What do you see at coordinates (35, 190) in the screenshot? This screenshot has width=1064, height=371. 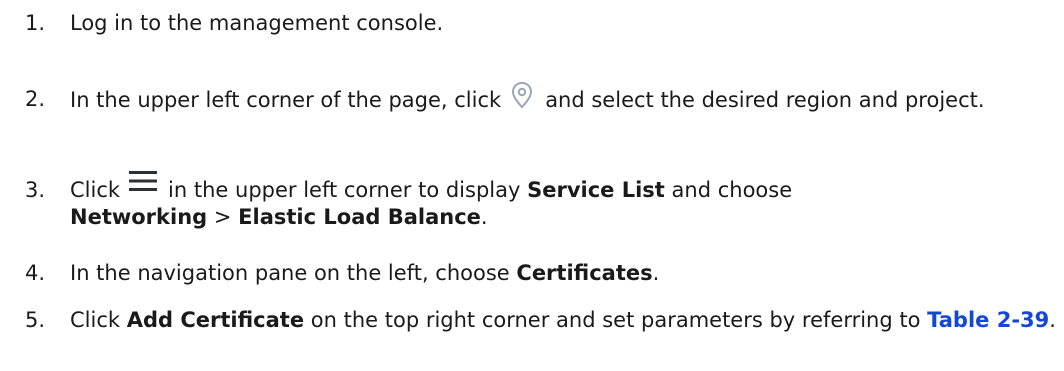 I see `step-number: 3.` at bounding box center [35, 190].